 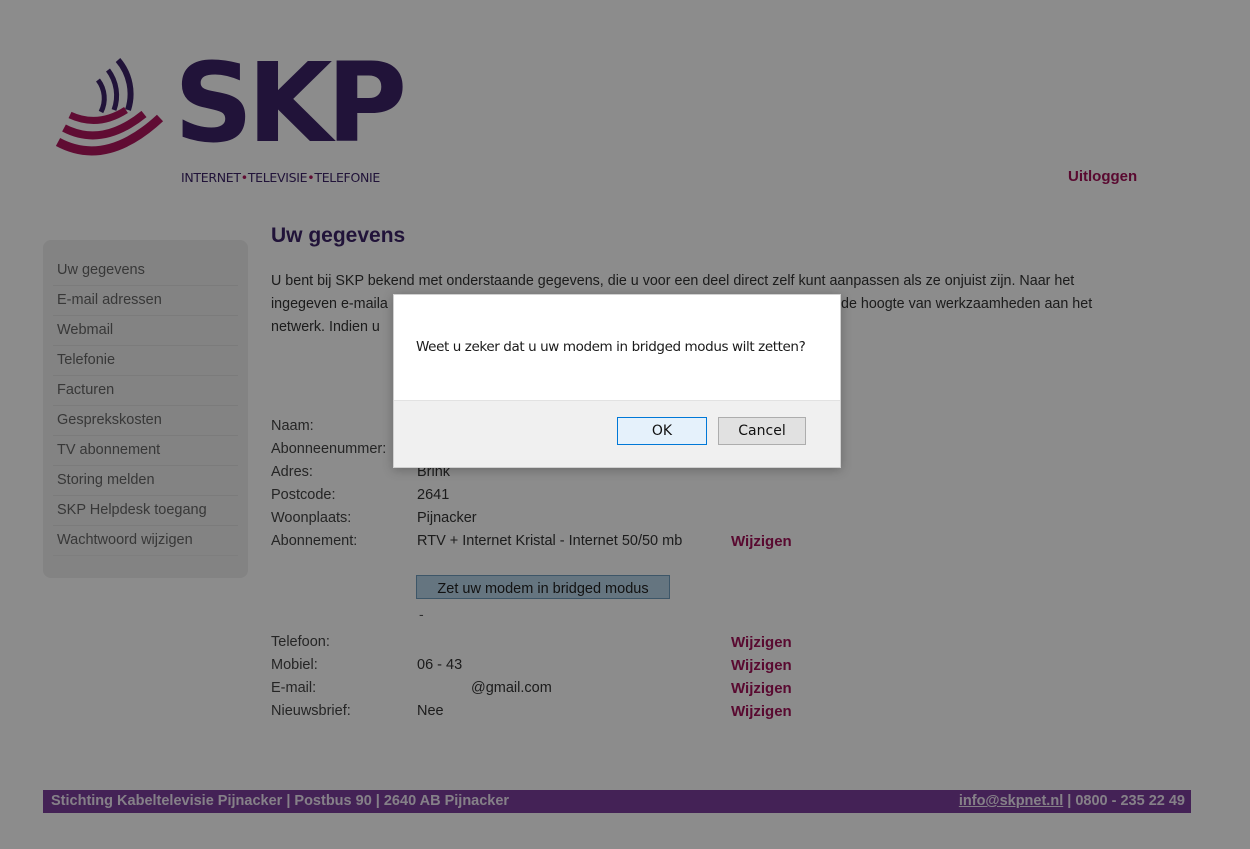 What do you see at coordinates (662, 431) in the screenshot?
I see `ok-button: OK` at bounding box center [662, 431].